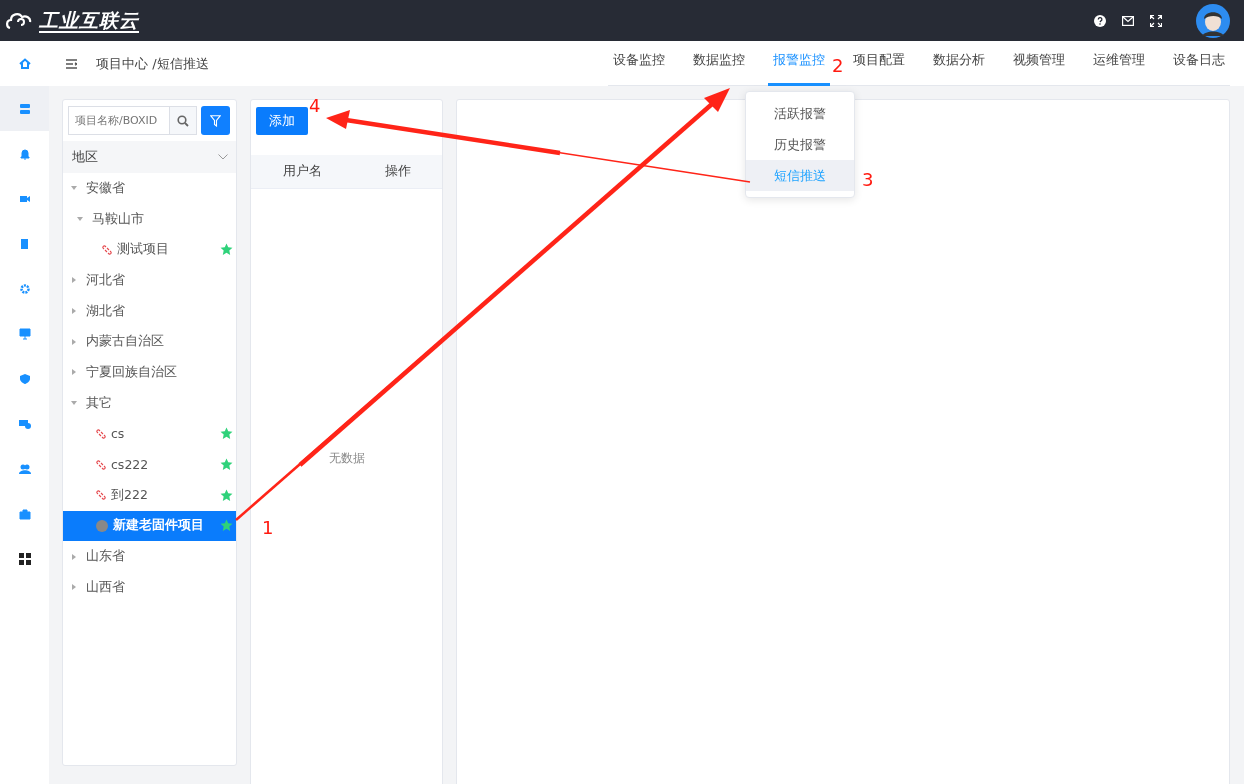 The image size is (1244, 784). Describe the element at coordinates (800, 144) in the screenshot. I see `menu-item: 历史报警` at that location.